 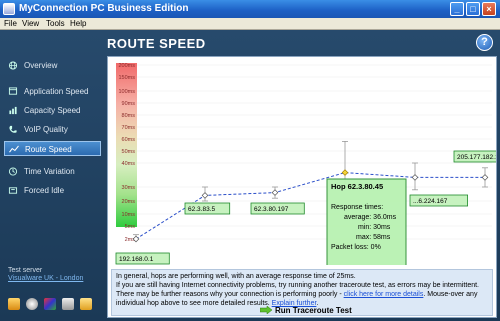 I want to click on y-tick-label: 50ms, so click(x=129, y=152).